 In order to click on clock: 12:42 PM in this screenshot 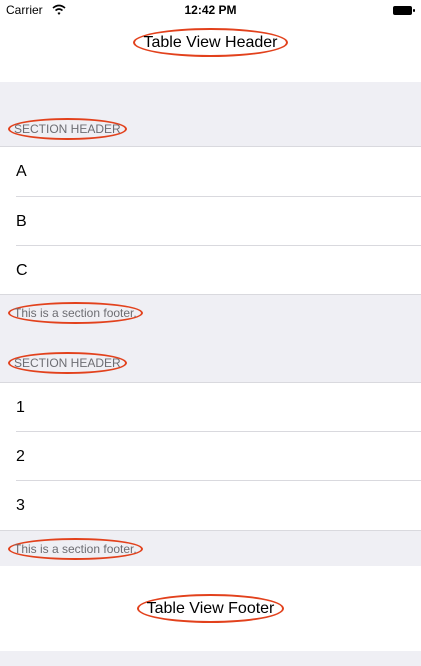, I will do `click(210, 10)`.